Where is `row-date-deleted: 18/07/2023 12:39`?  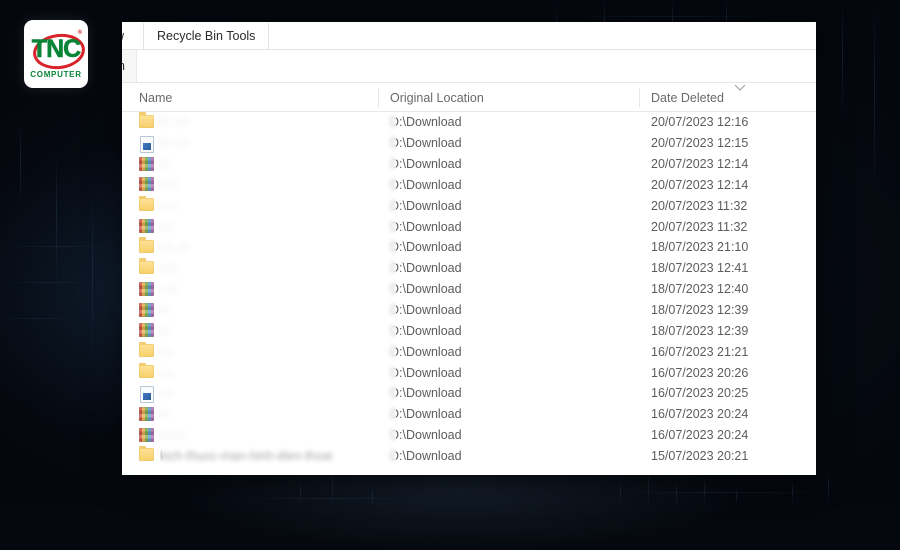
row-date-deleted: 18/07/2023 12:39 is located at coordinates (700, 310).